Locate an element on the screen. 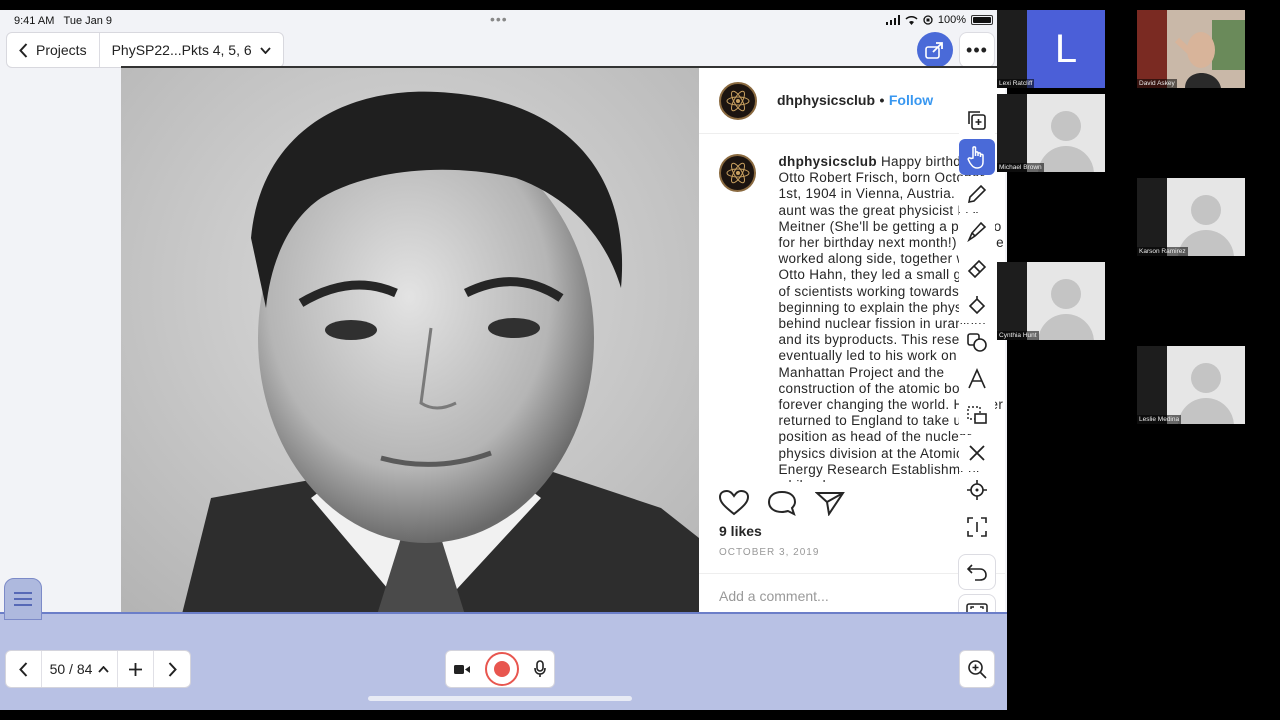  video-feed is located at coordinates (1191, 49).